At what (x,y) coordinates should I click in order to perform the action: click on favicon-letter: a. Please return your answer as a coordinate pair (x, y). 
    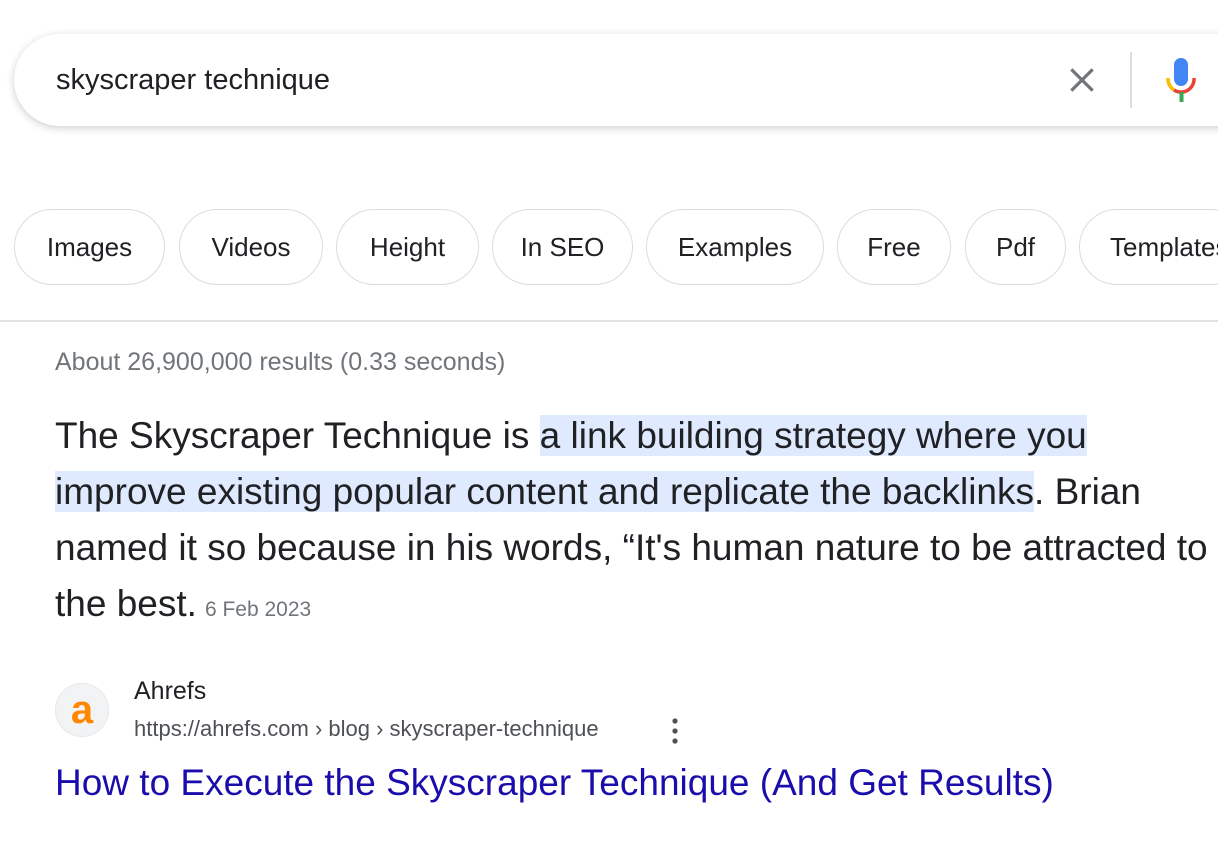
    Looking at the image, I should click on (82, 710).